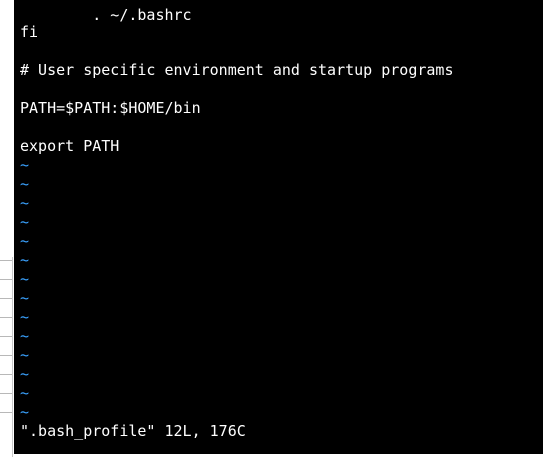 The width and height of the screenshot is (543, 461). What do you see at coordinates (70, 146) in the screenshot?
I see `buffer-line: export PATH` at bounding box center [70, 146].